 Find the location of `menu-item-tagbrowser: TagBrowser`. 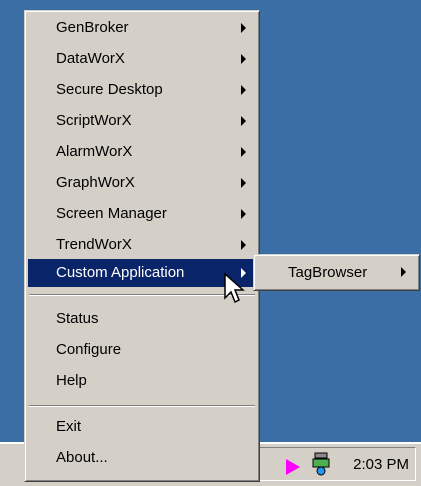

menu-item-tagbrowser: TagBrowser is located at coordinates (336, 272).